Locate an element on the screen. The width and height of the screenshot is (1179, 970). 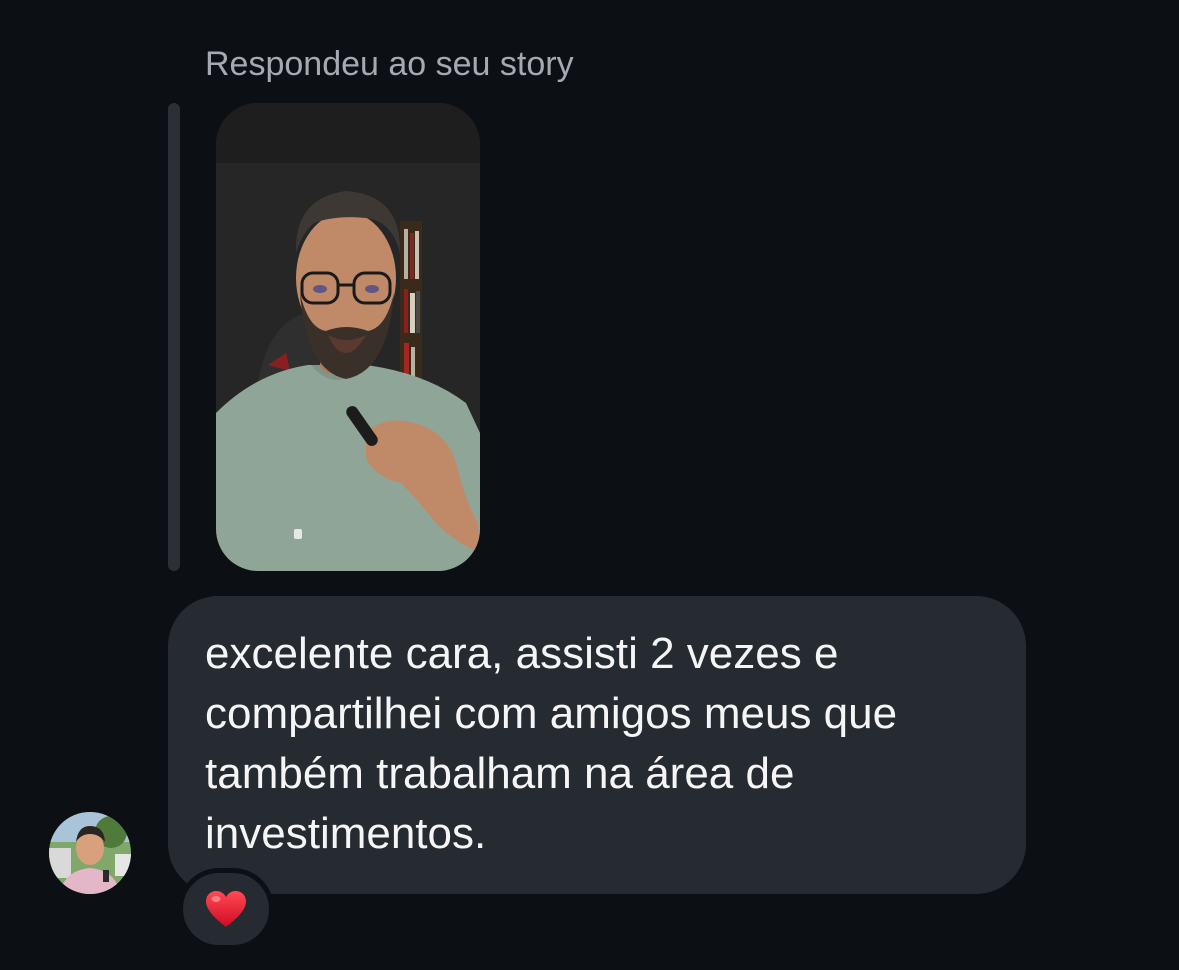
story-reply-caption: Respondeu ao seu story is located at coordinates (389, 64).